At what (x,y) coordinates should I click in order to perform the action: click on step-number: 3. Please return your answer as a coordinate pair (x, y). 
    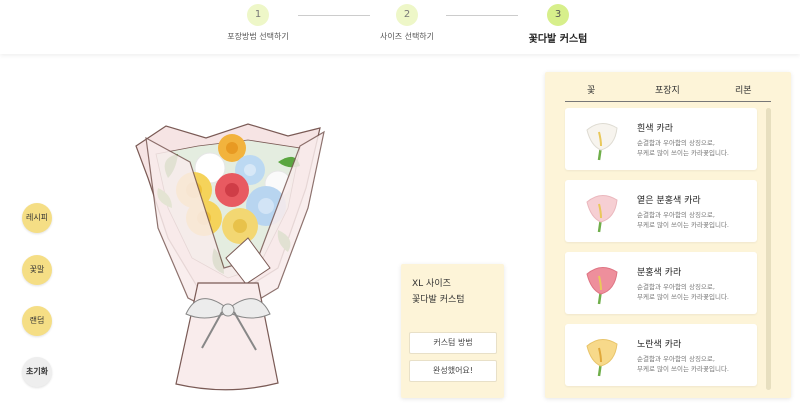
    Looking at the image, I should click on (558, 15).